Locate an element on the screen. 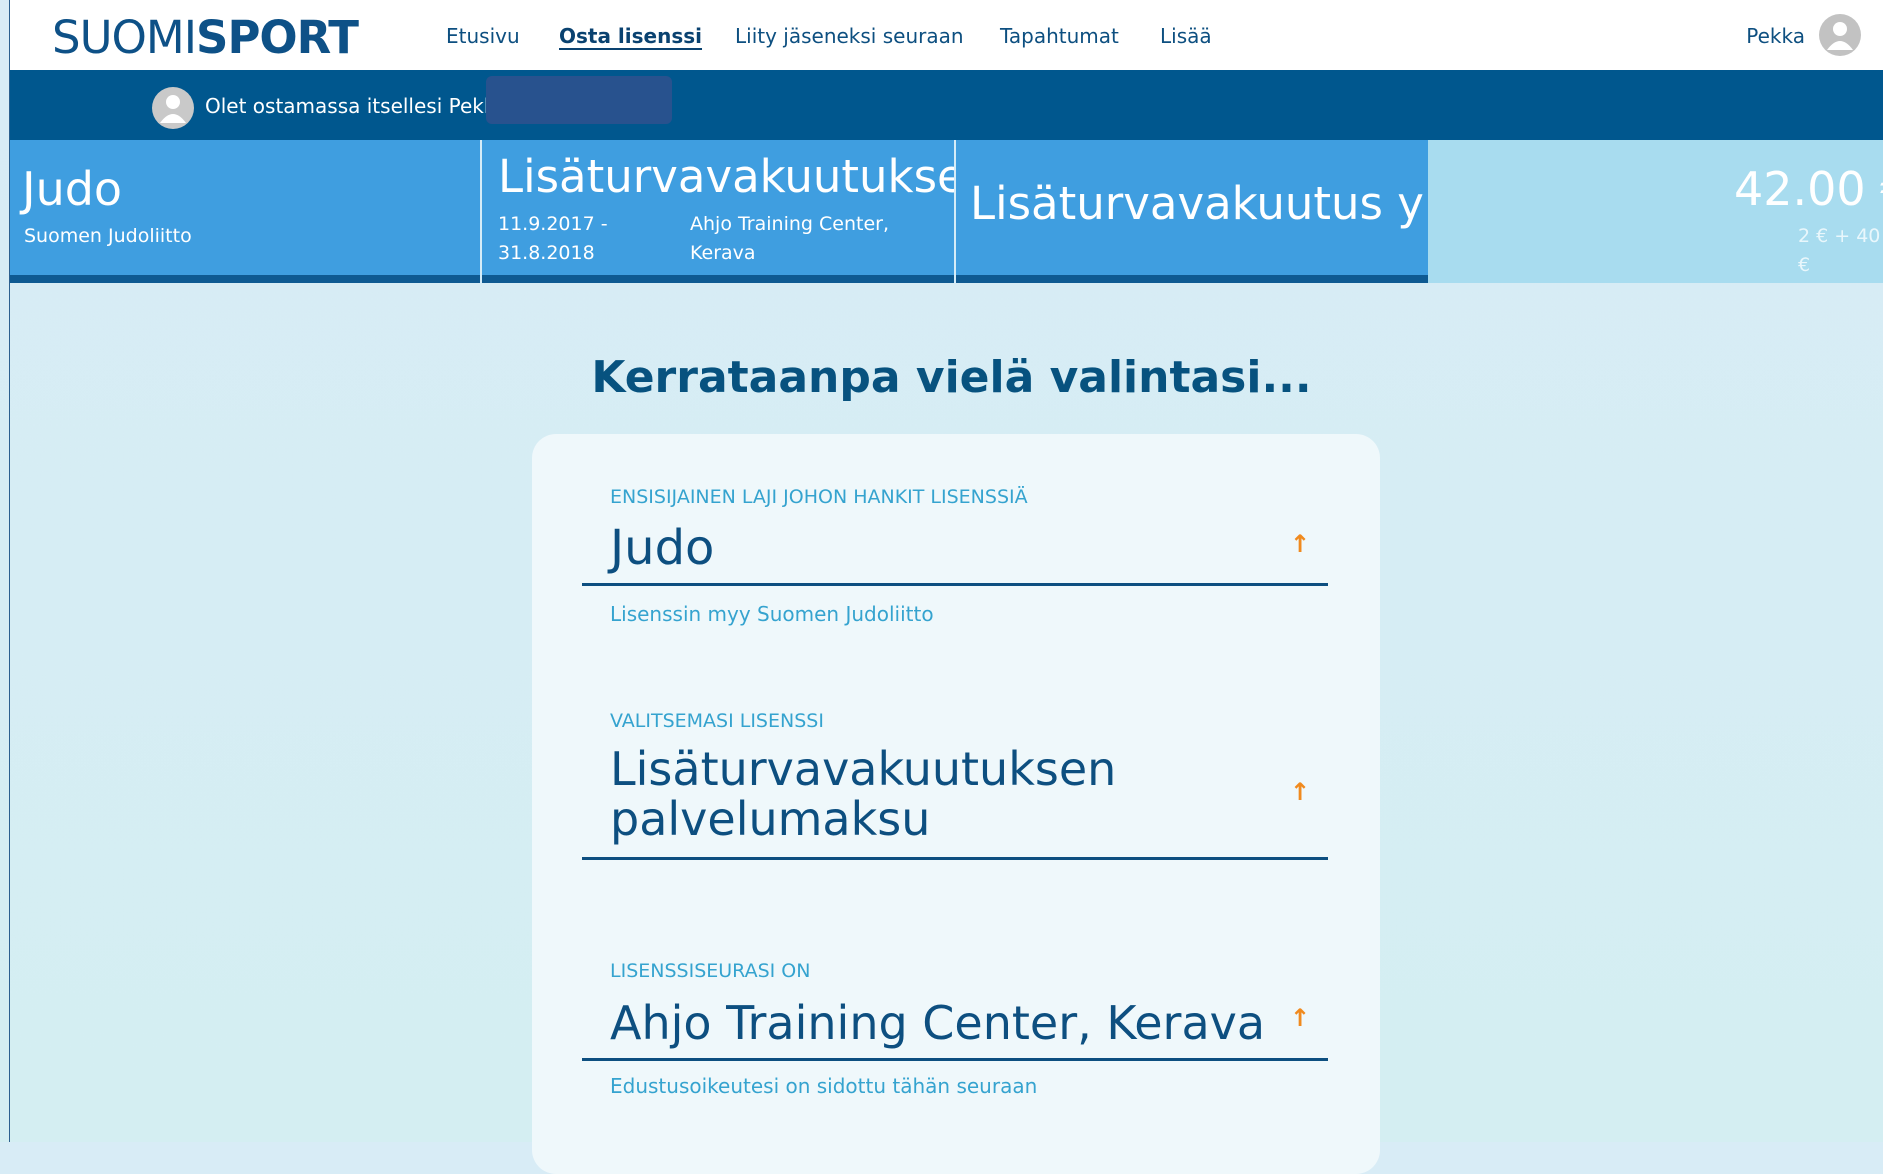  acting-as-text: Olet ostamassa itsellesi Pekka is located at coordinates (356, 106).